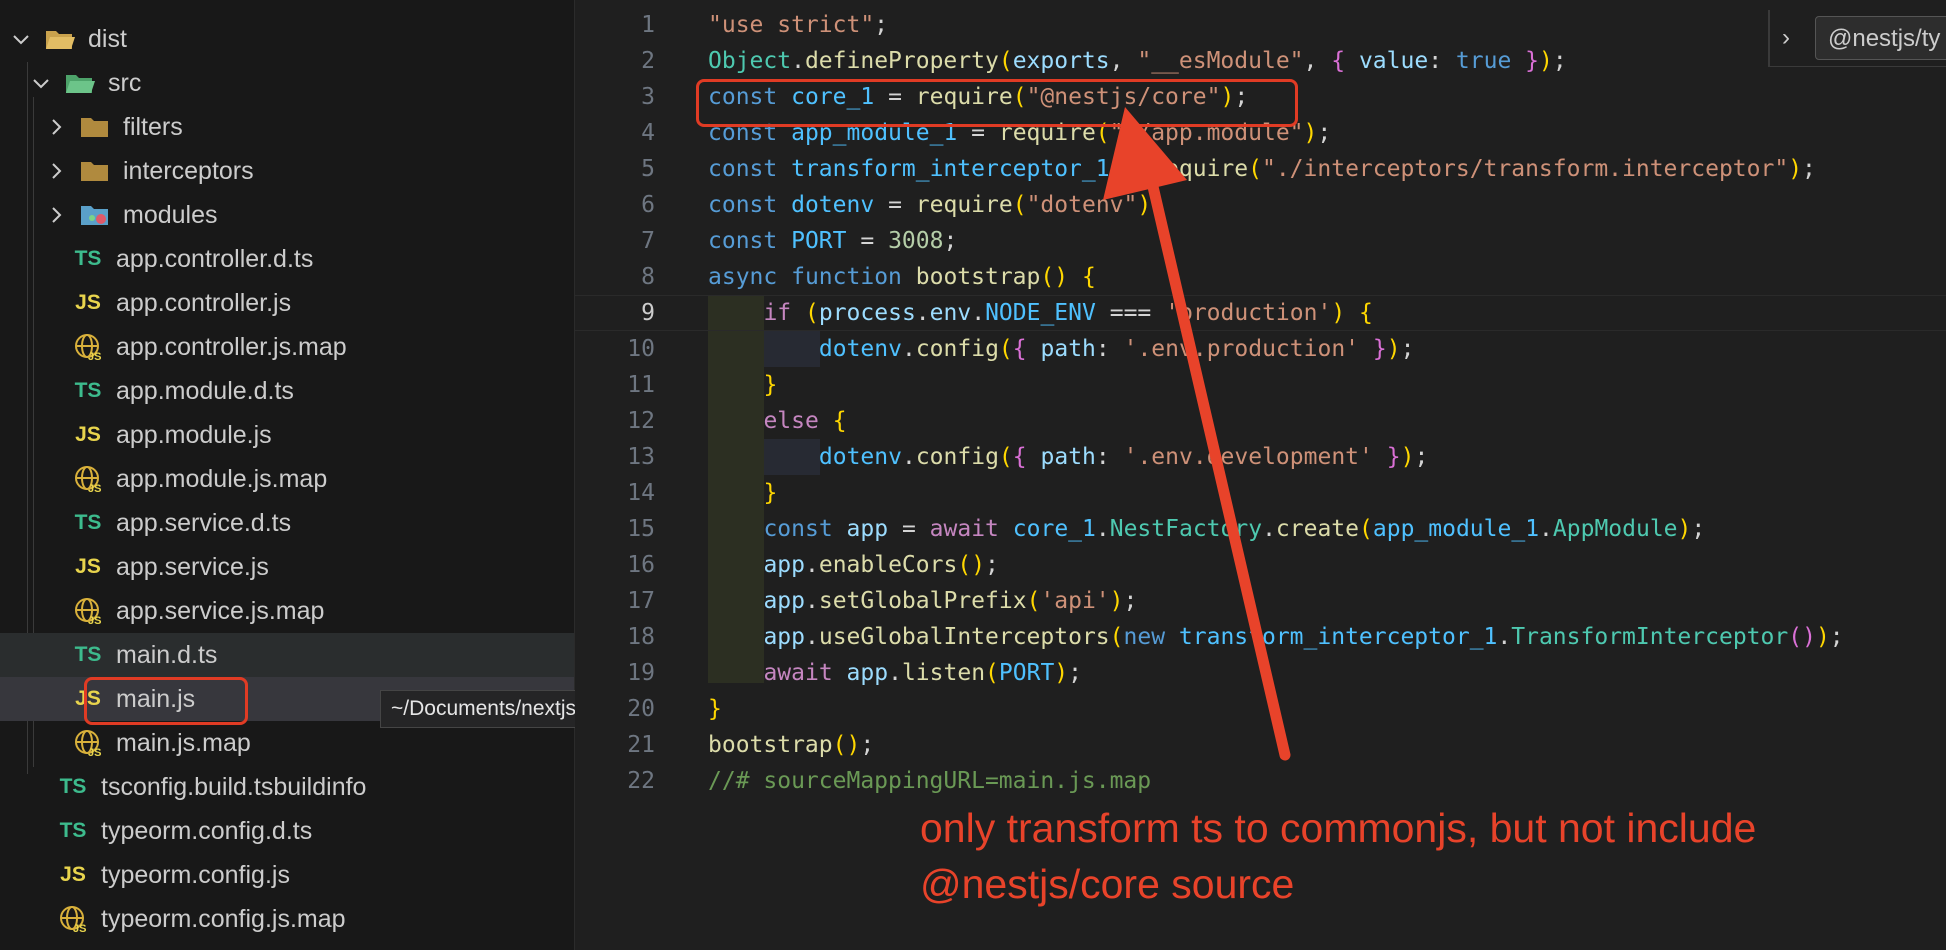  What do you see at coordinates (234, 786) in the screenshot?
I see `tree-item-label: tsconfig.build.tsbuildinfo` at bounding box center [234, 786].